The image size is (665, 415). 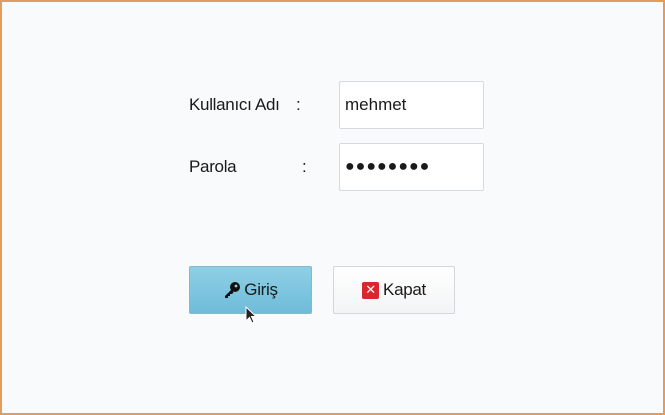 I want to click on login-button-label: Giriş, so click(x=261, y=289).